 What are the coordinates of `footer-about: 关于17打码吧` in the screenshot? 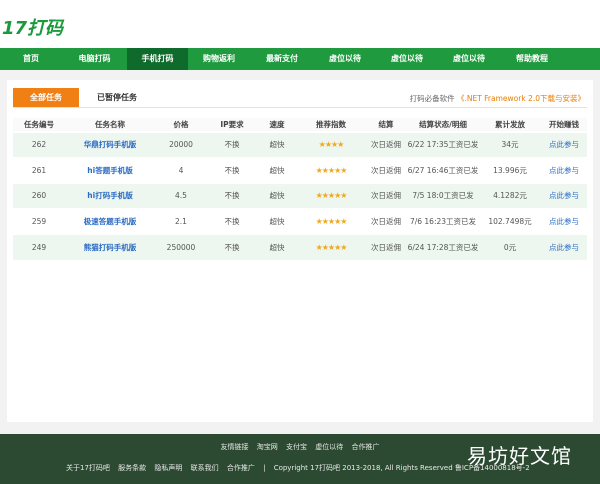 It's located at (88, 468).